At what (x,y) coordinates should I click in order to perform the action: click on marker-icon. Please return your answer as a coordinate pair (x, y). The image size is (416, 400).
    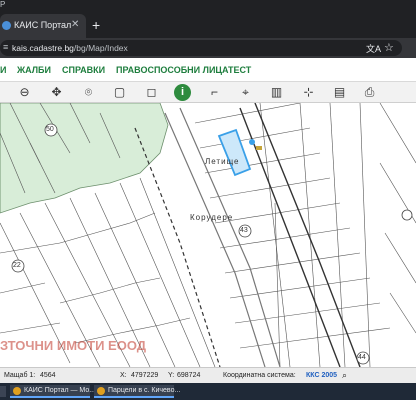
    Looking at the image, I should click on (252, 142).